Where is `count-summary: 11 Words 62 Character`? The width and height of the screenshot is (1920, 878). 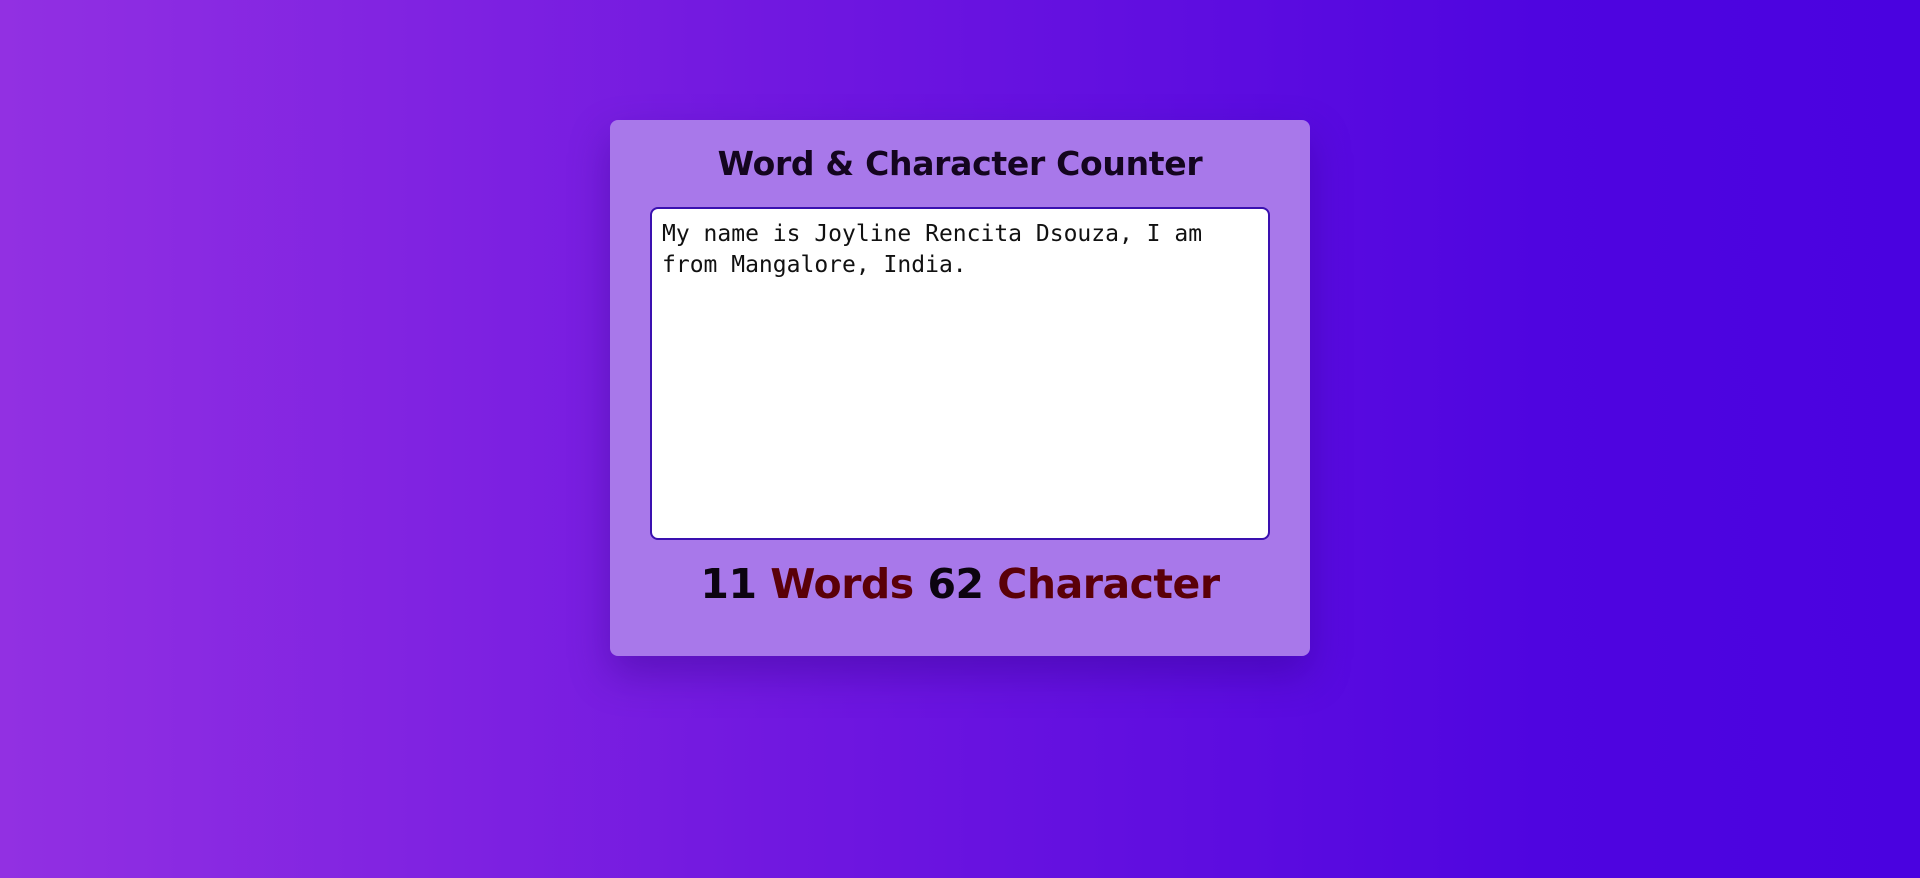 count-summary: 11 Words 62 Character is located at coordinates (960, 584).